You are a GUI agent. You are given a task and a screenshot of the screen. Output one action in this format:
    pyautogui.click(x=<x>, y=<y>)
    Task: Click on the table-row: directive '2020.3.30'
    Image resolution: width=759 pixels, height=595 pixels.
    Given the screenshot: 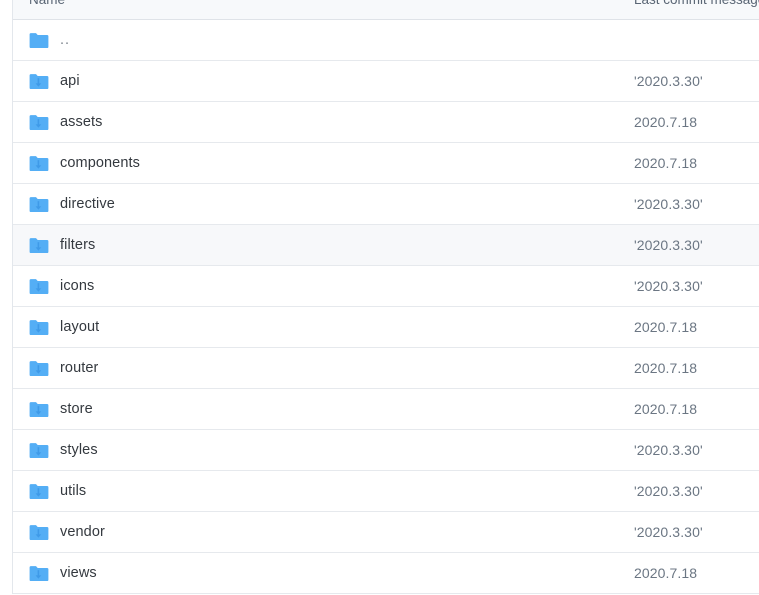 What is the action you would take?
    pyautogui.click(x=386, y=204)
    